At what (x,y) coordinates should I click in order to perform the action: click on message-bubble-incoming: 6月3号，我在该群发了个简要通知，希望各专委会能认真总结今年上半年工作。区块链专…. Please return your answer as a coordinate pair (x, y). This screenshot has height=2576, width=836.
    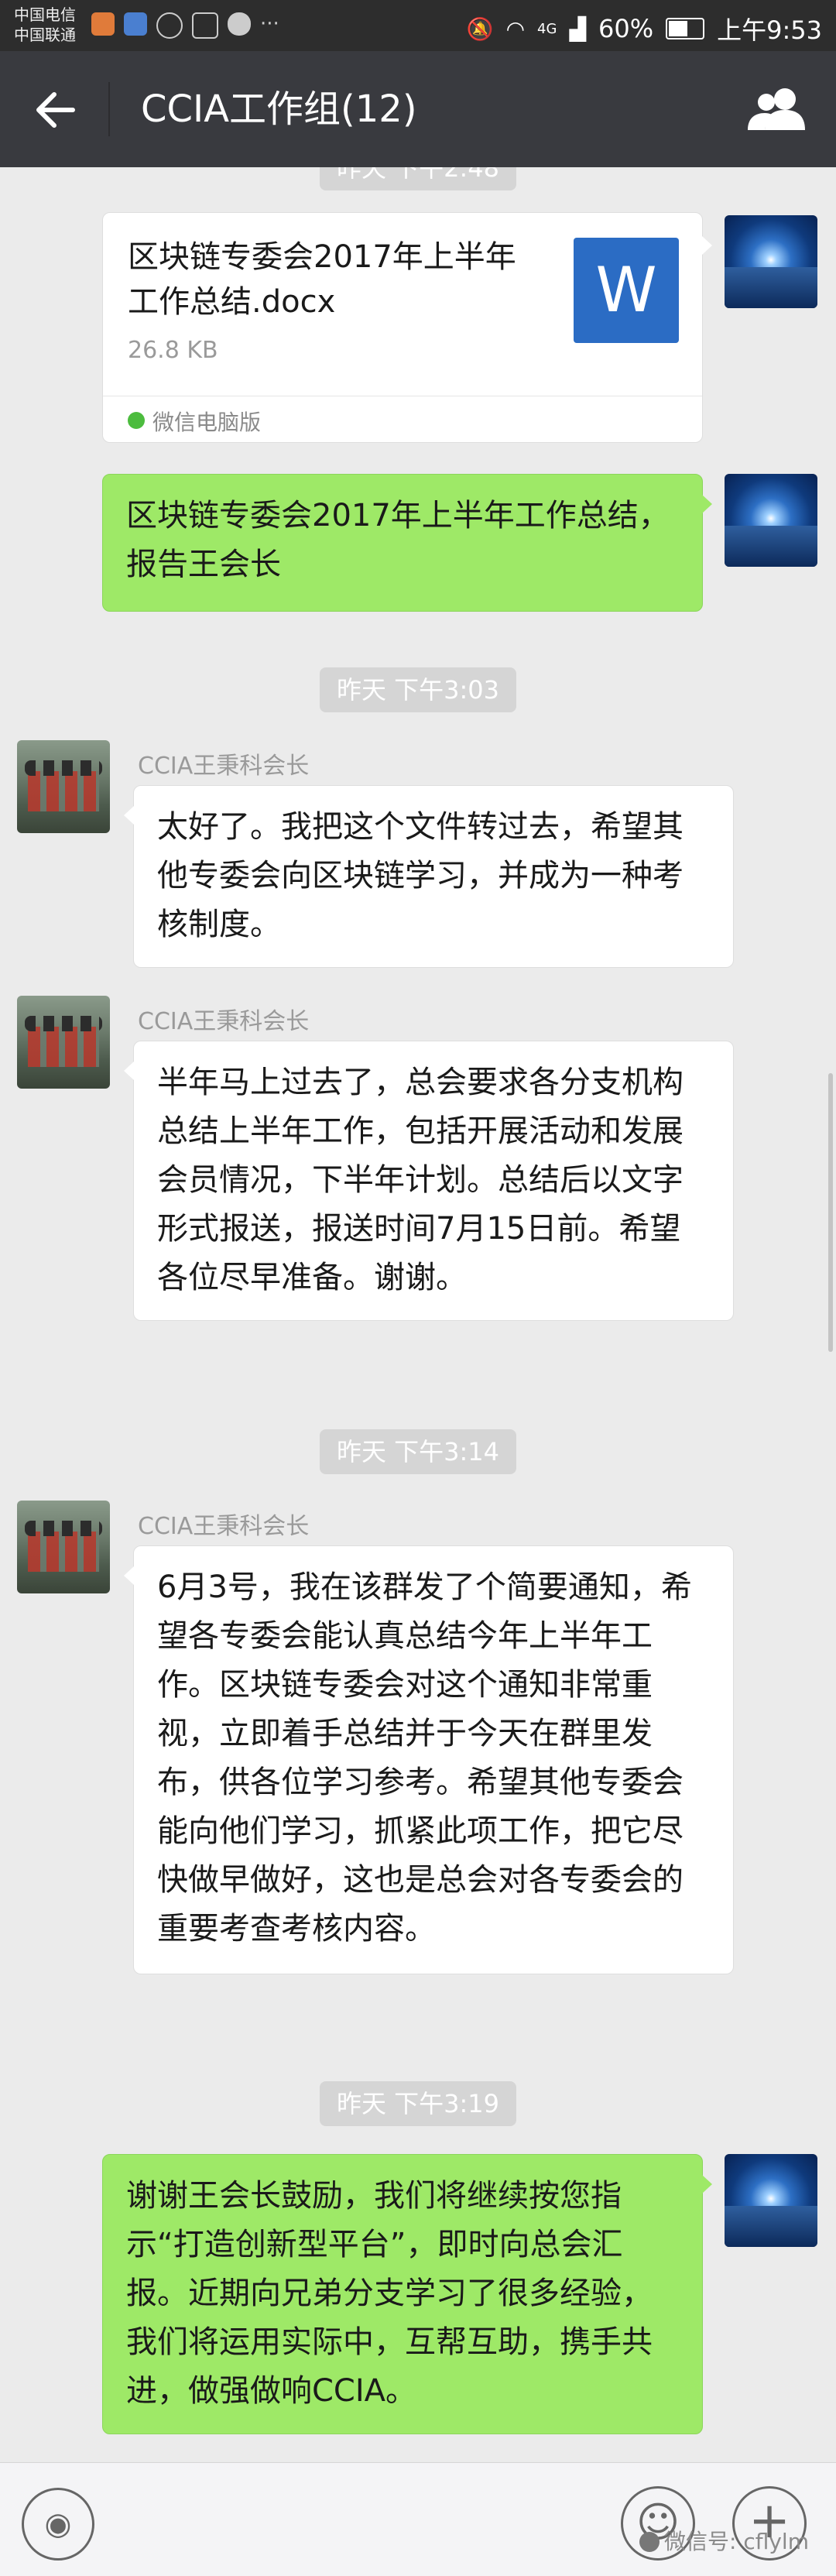
    Looking at the image, I should click on (429, 1759).